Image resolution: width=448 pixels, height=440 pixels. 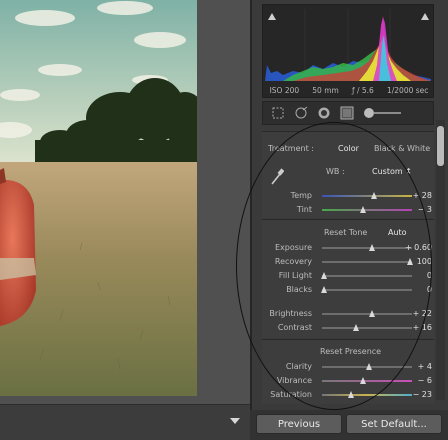 What do you see at coordinates (125, 422) in the screenshot?
I see `filmstrip-bar` at bounding box center [125, 422].